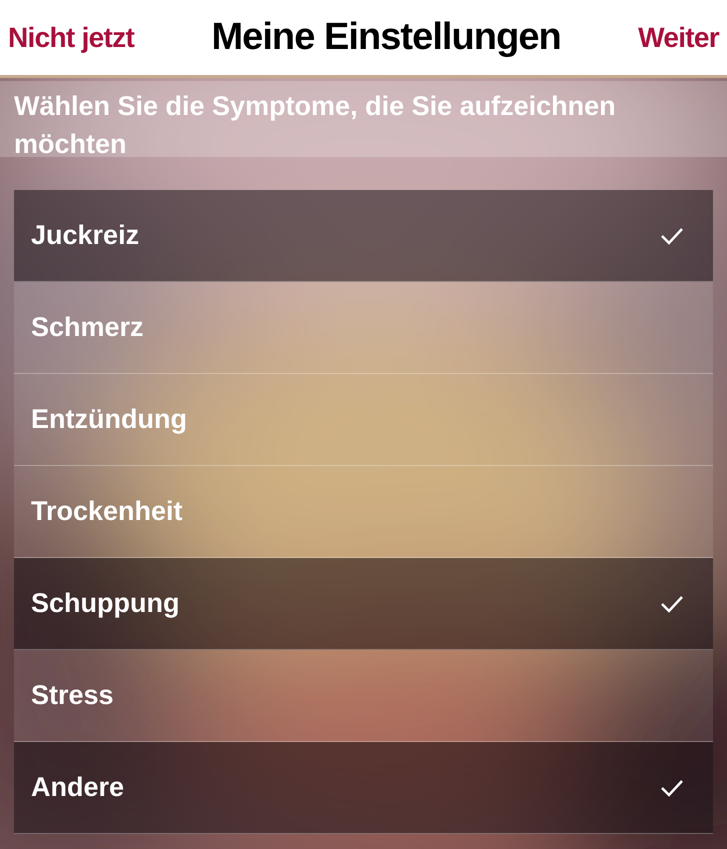  I want to click on symptom-row: Juckreiz, so click(363, 236).